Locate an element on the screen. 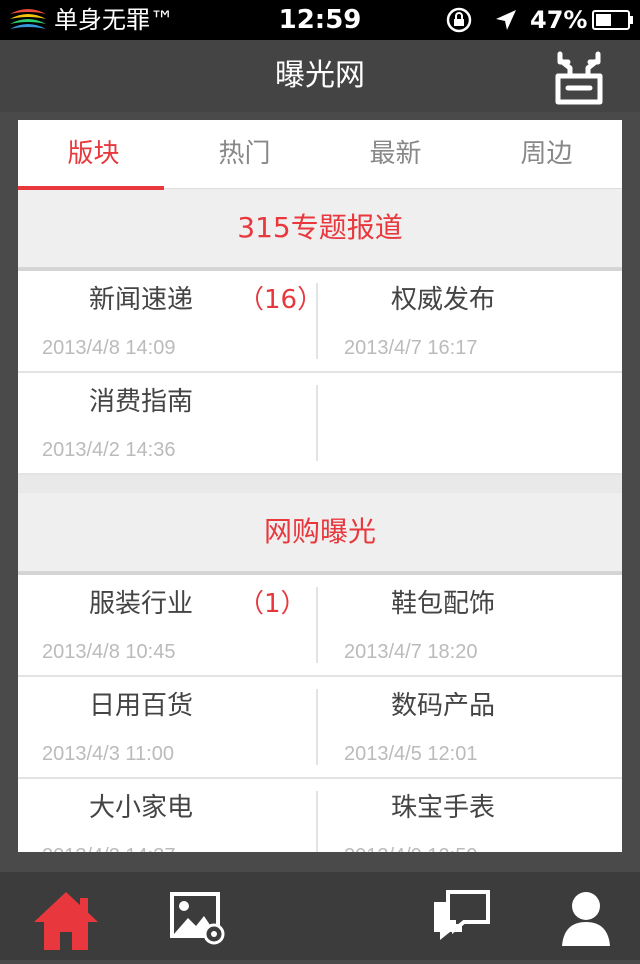  location-arrow-icon is located at coordinates (506, 20).